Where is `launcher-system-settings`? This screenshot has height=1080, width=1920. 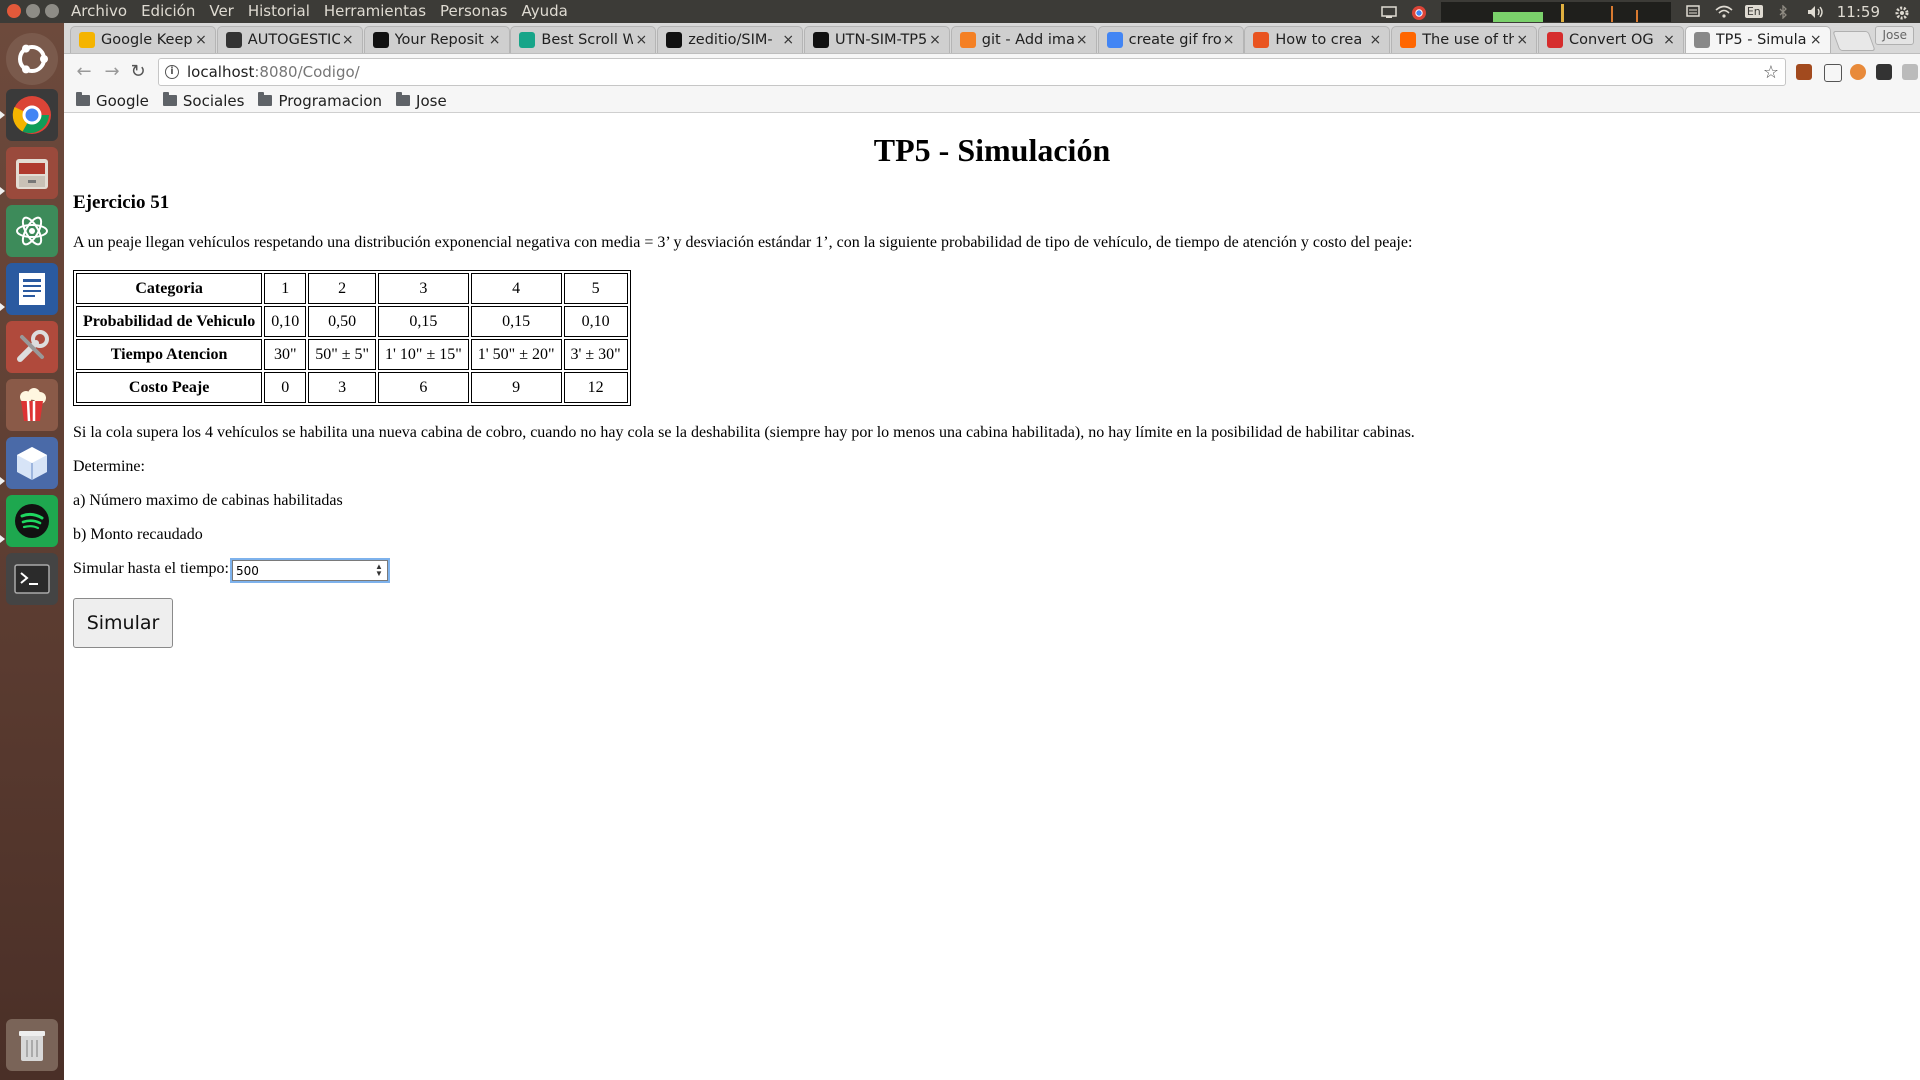 launcher-system-settings is located at coordinates (32, 347).